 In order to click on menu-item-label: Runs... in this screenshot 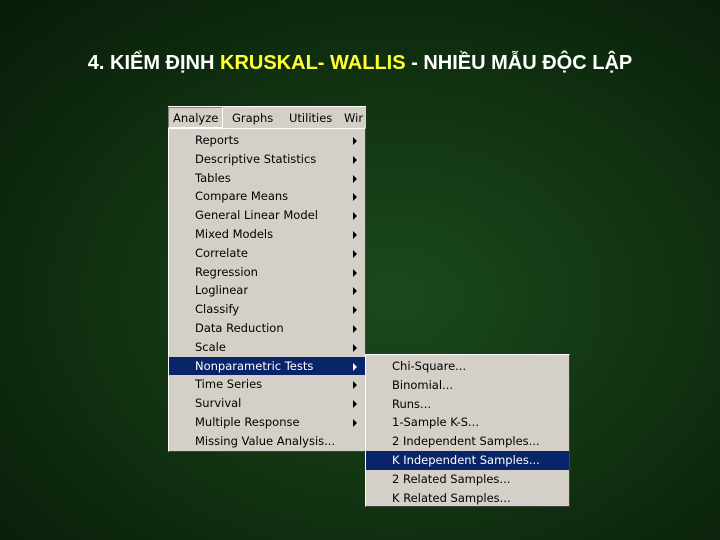, I will do `click(412, 403)`.